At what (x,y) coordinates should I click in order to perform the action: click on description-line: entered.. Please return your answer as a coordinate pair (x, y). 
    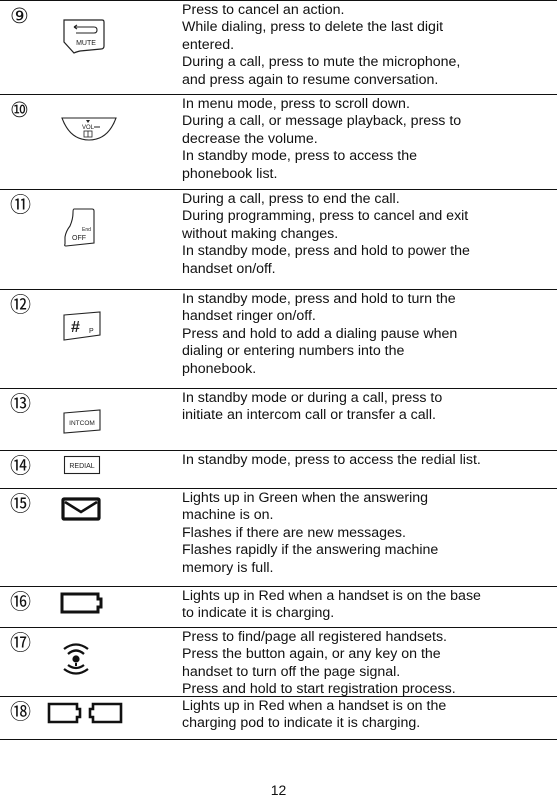
    Looking at the image, I should click on (208, 44).